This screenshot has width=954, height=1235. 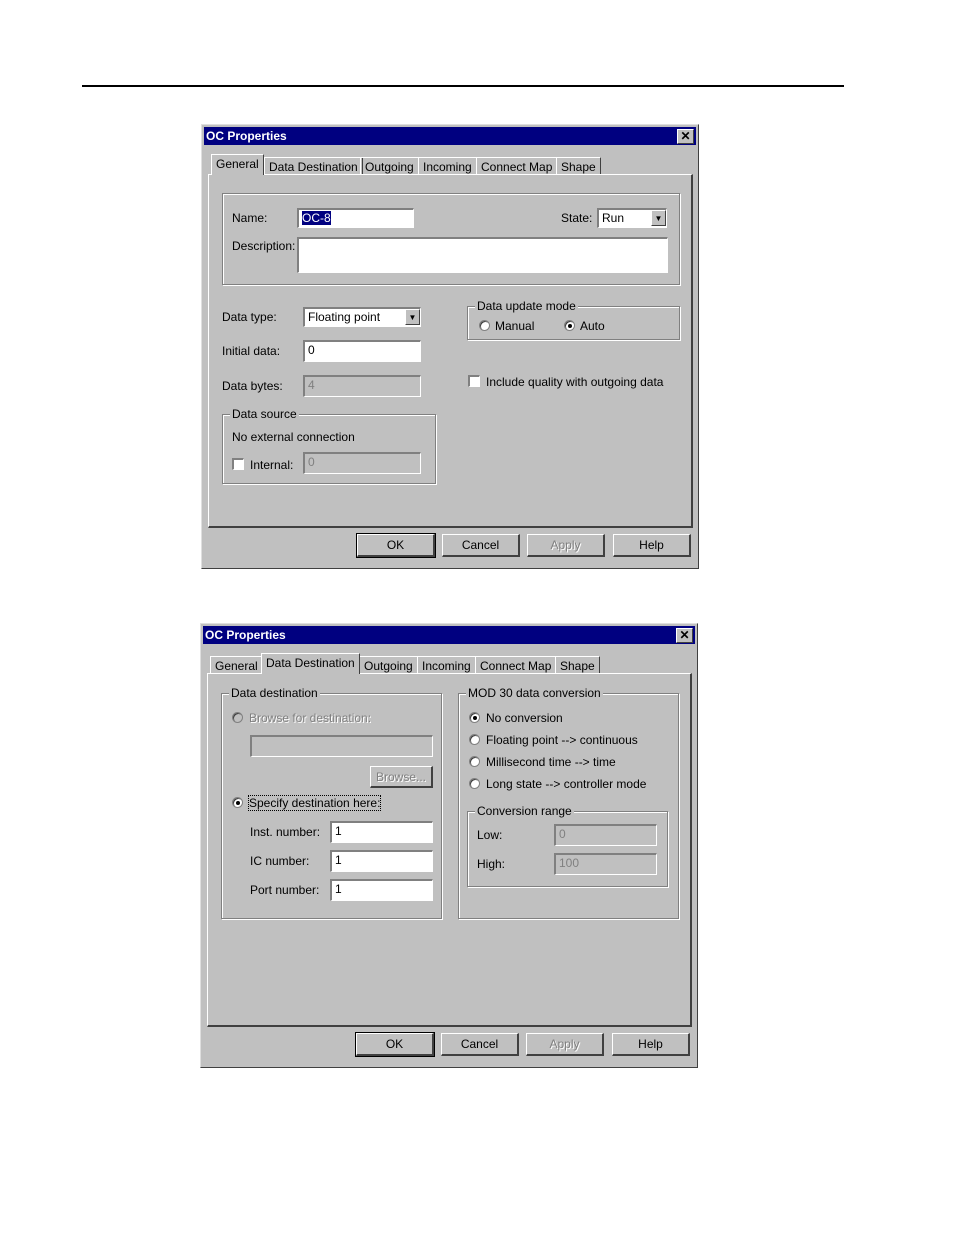 I want to click on low-label: Low:, so click(x=490, y=835).